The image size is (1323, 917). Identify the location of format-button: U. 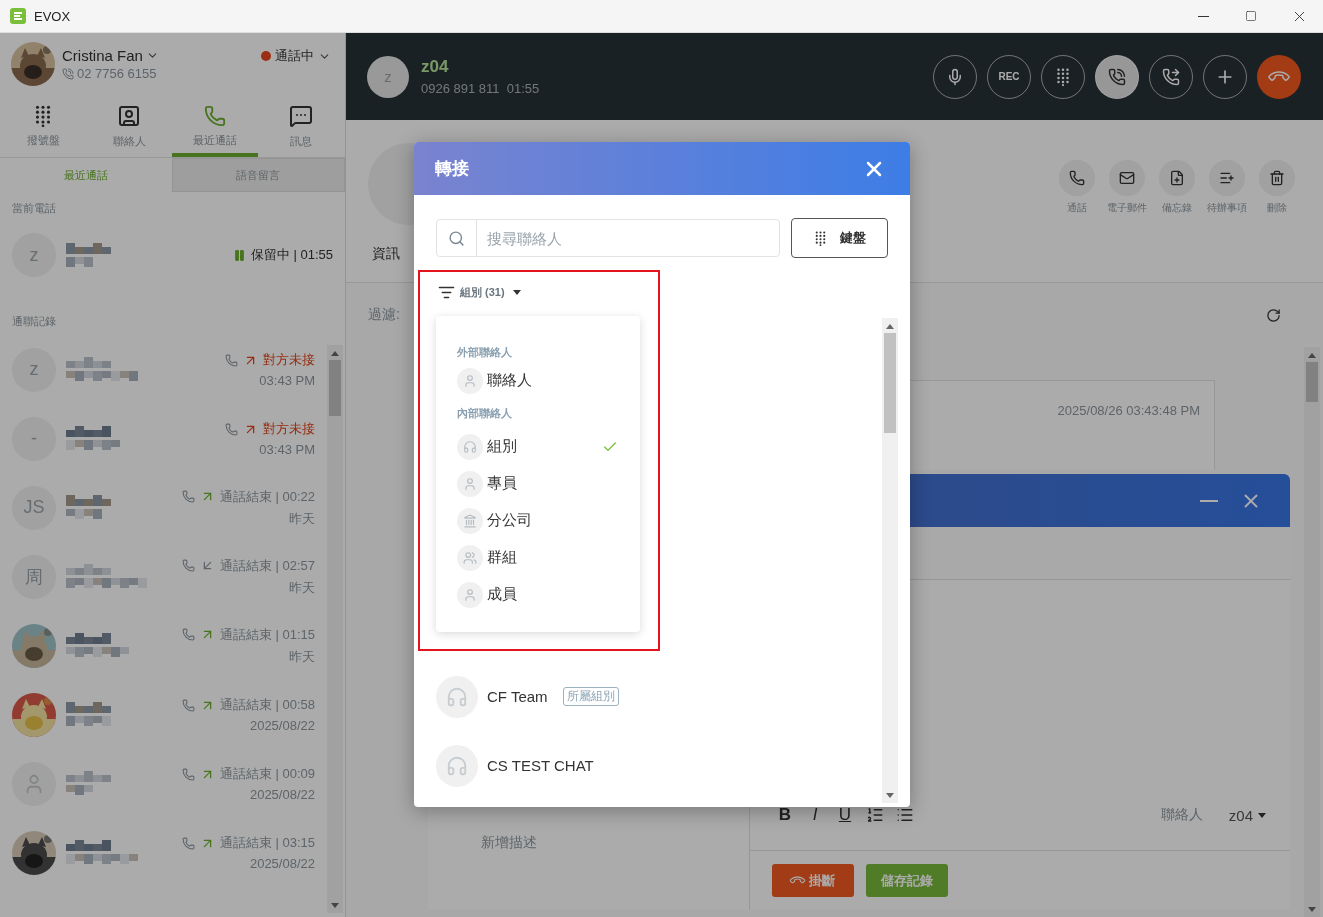
(845, 815).